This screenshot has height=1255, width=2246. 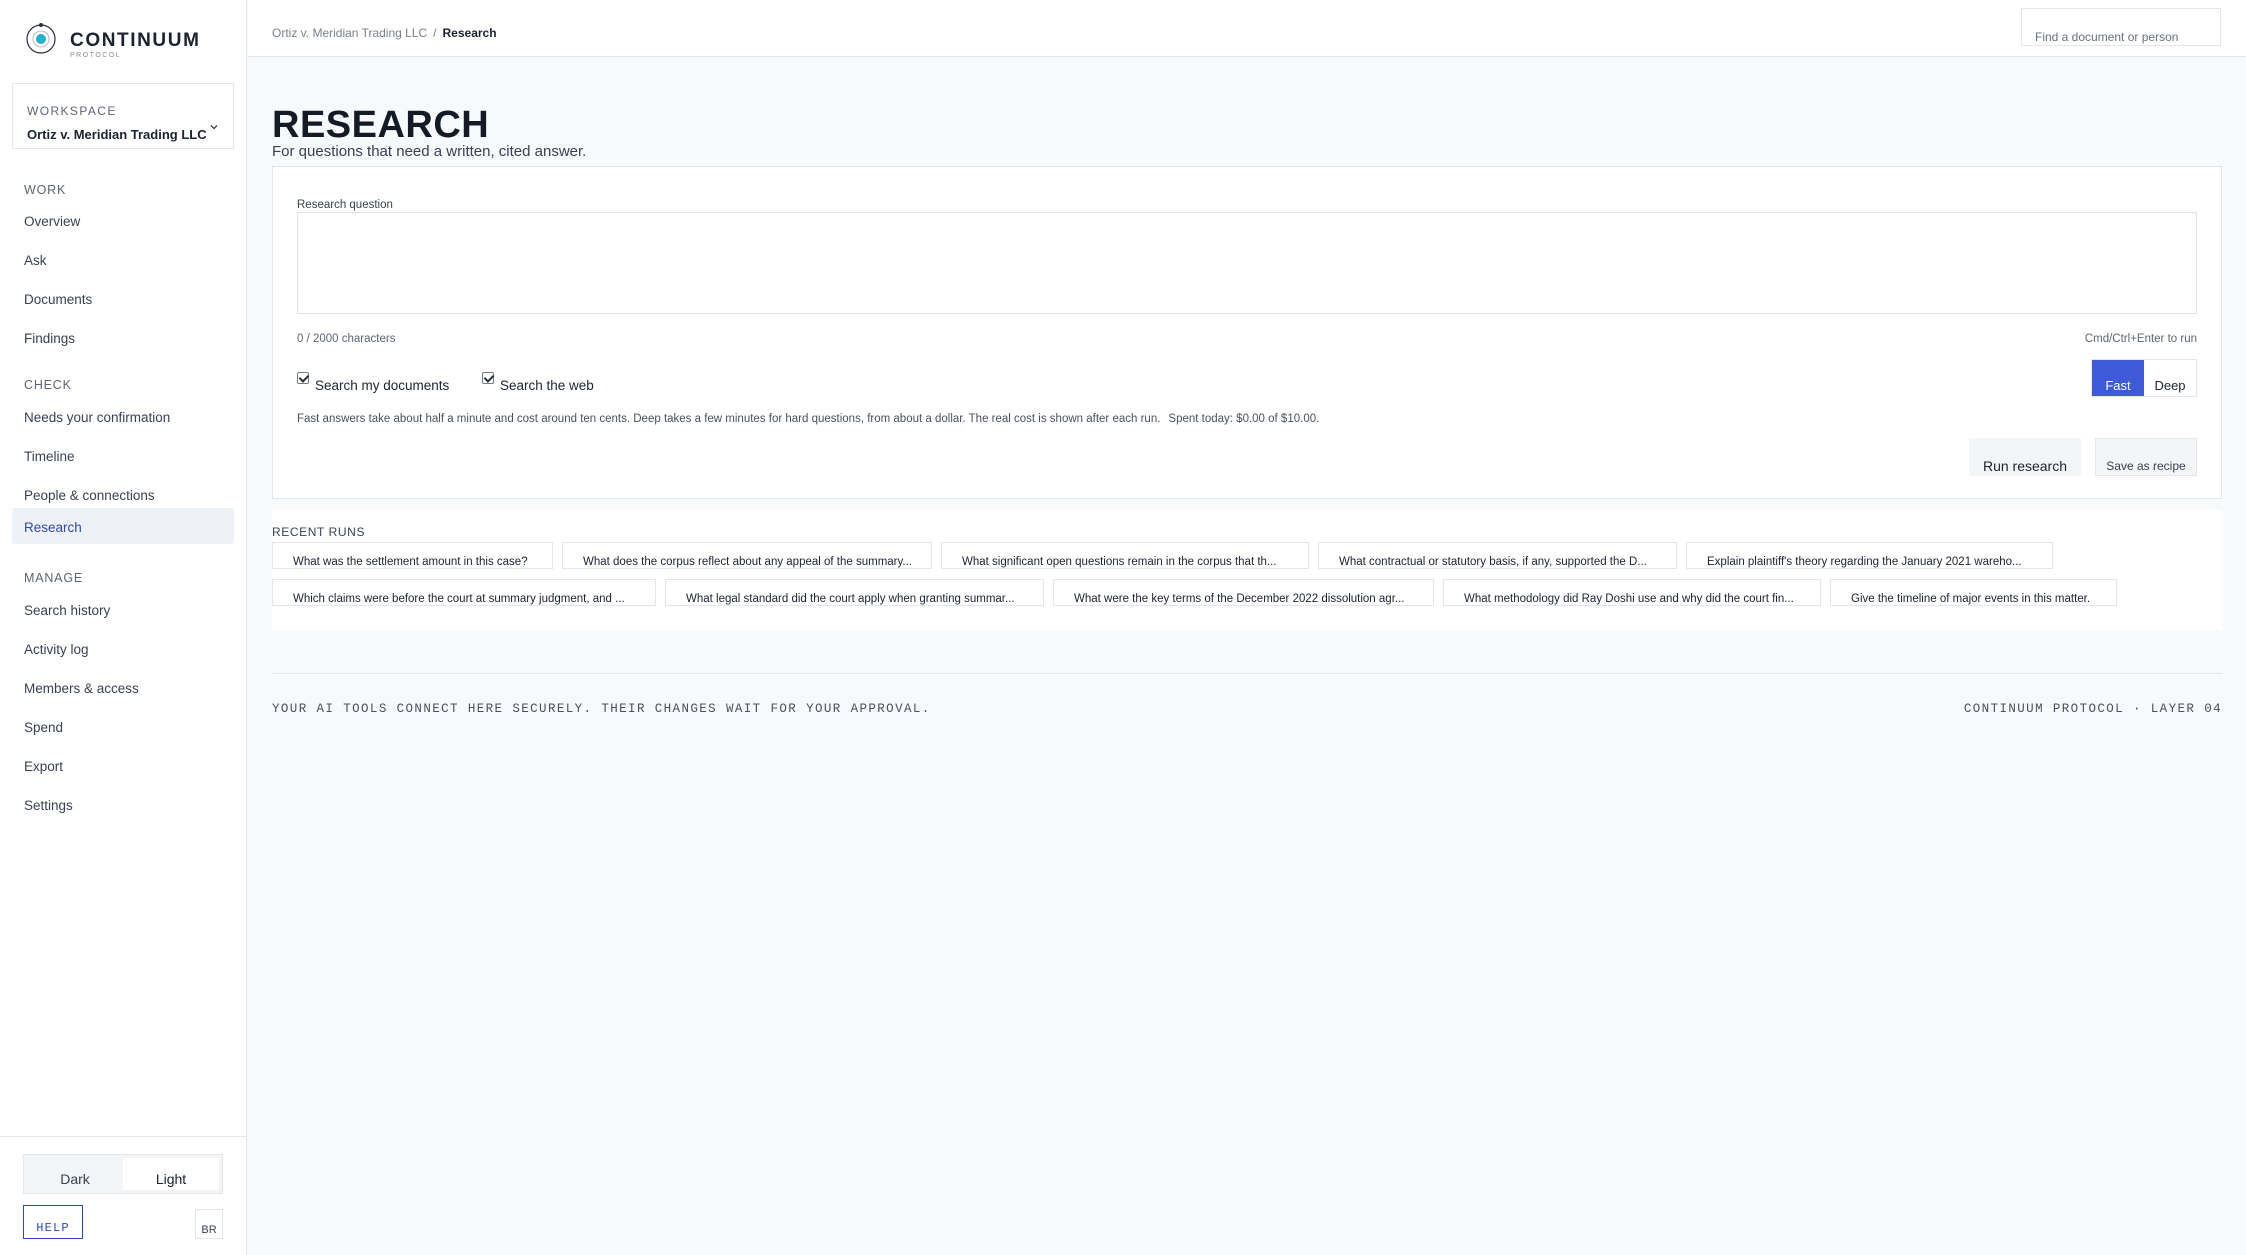 What do you see at coordinates (123, 609) in the screenshot?
I see `nav-item-search-history: Search history` at bounding box center [123, 609].